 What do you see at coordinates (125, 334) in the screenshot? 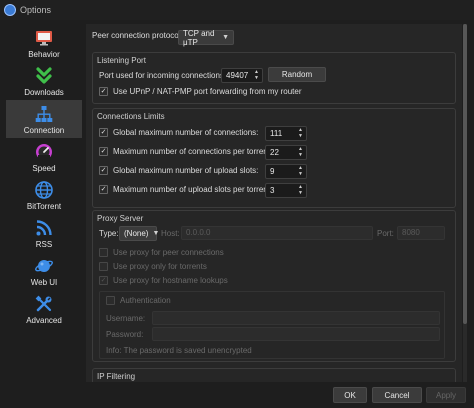
I see `password-label: Password:` at bounding box center [125, 334].